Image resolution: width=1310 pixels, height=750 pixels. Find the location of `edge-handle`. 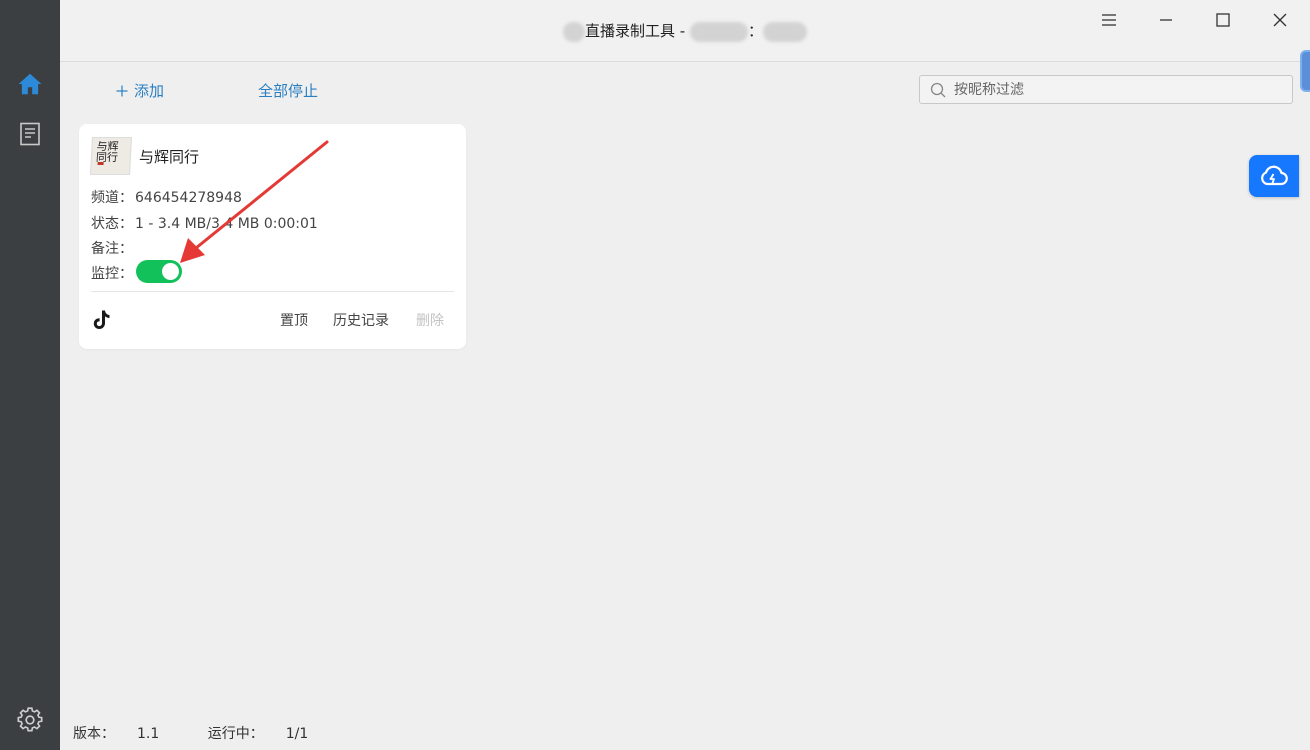

edge-handle is located at coordinates (1305, 71).